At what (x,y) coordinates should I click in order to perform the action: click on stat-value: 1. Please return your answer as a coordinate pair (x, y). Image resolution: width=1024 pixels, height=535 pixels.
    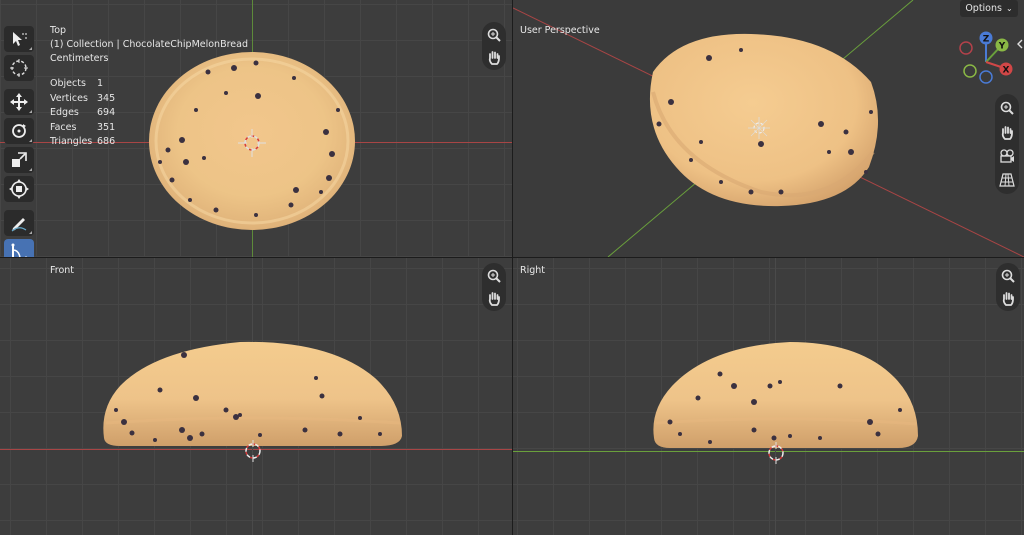
    Looking at the image, I should click on (100, 83).